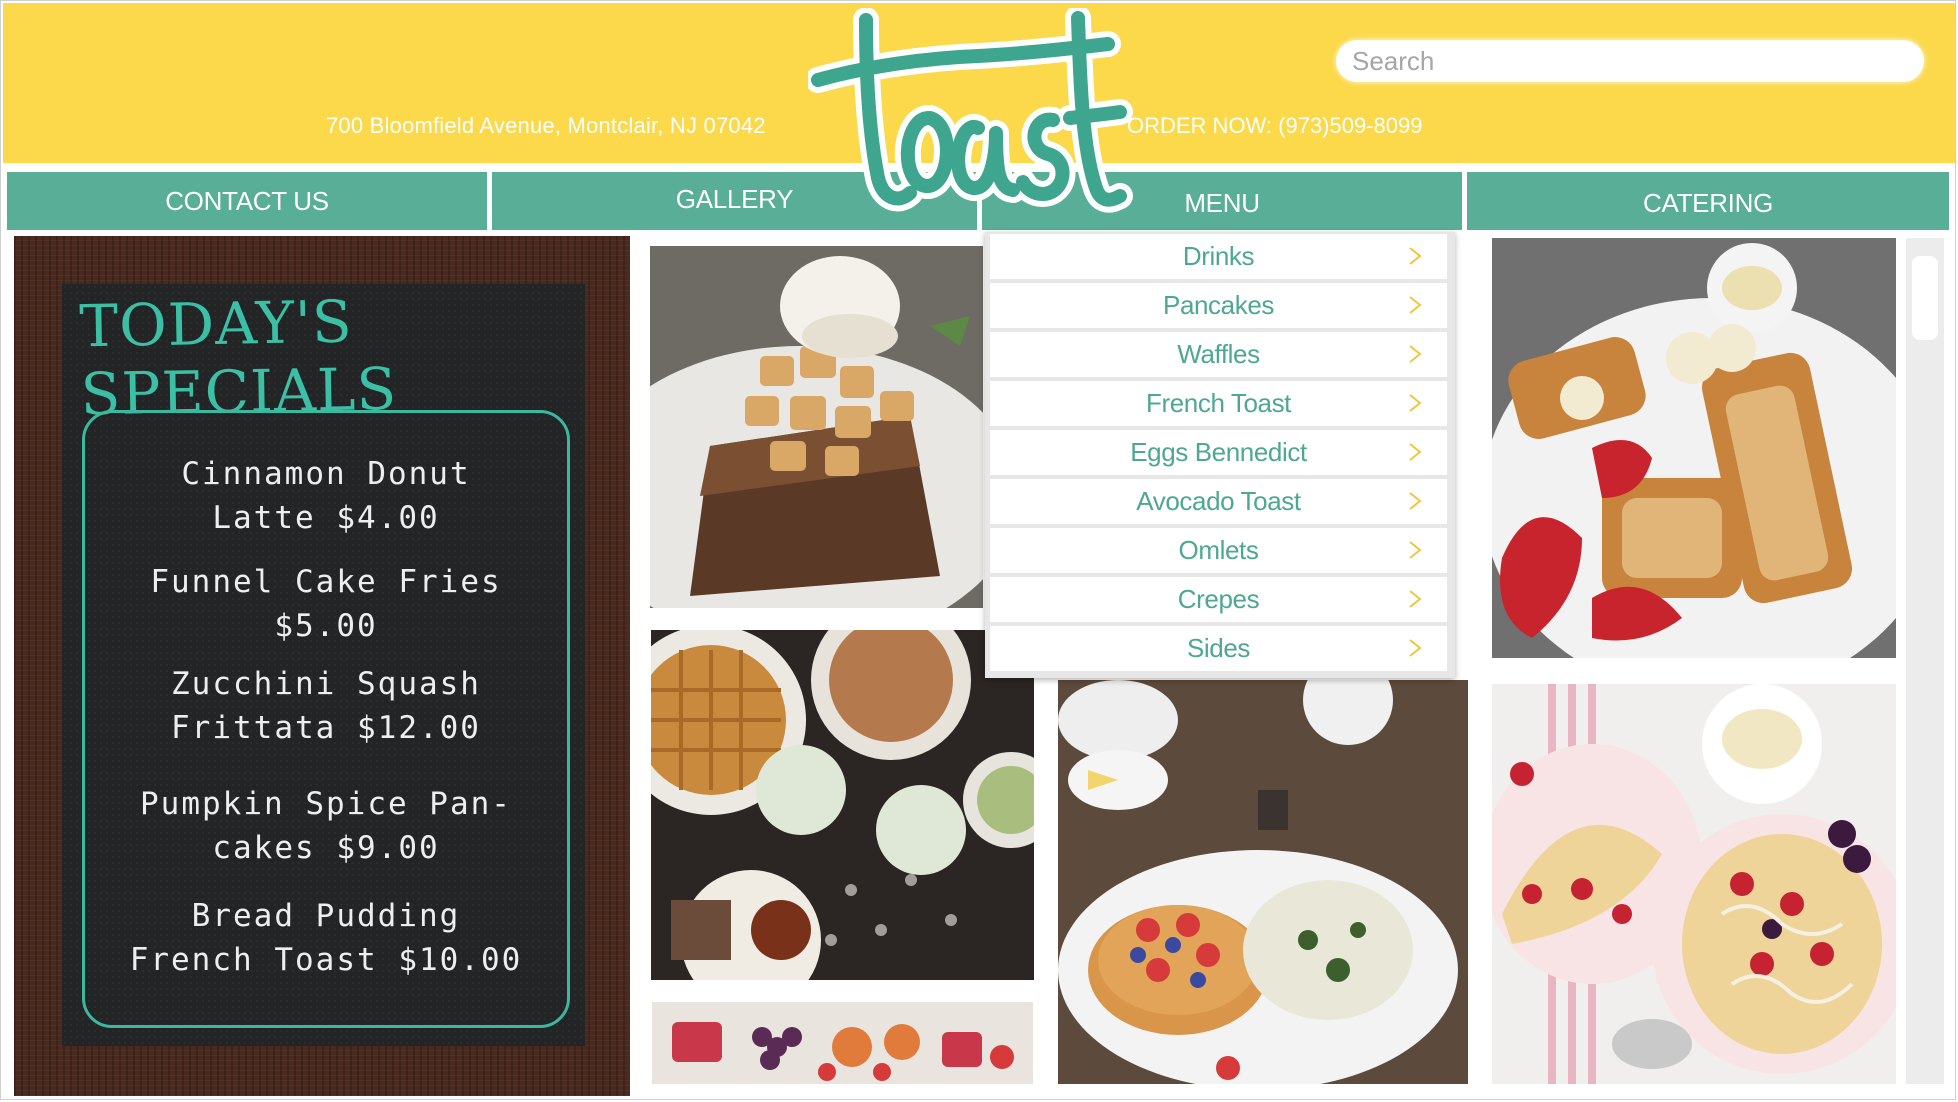 This screenshot has width=1958, height=1102. I want to click on menu-item-french-toast: French Toast, so click(1218, 403).